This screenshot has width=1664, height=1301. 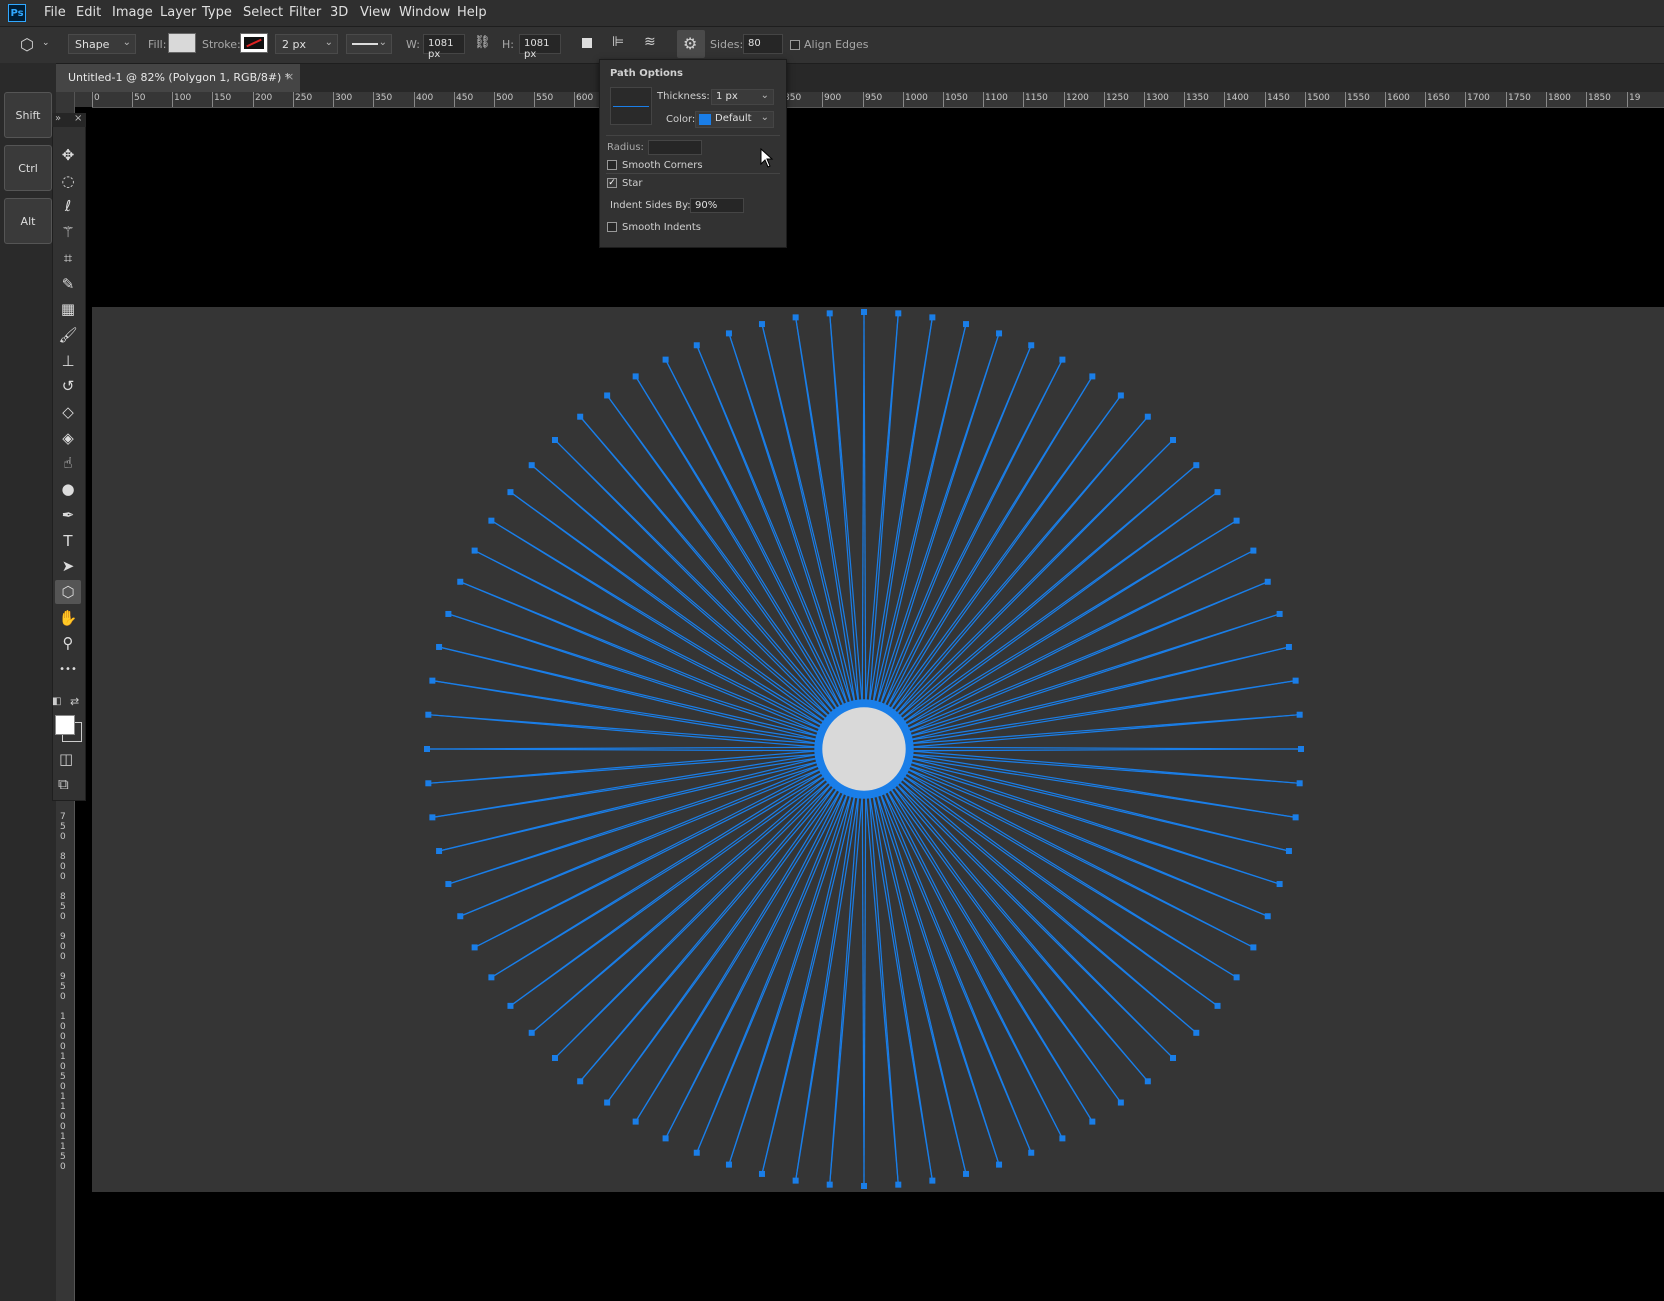 I want to click on ruler-tick-label: 450, so click(x=465, y=98).